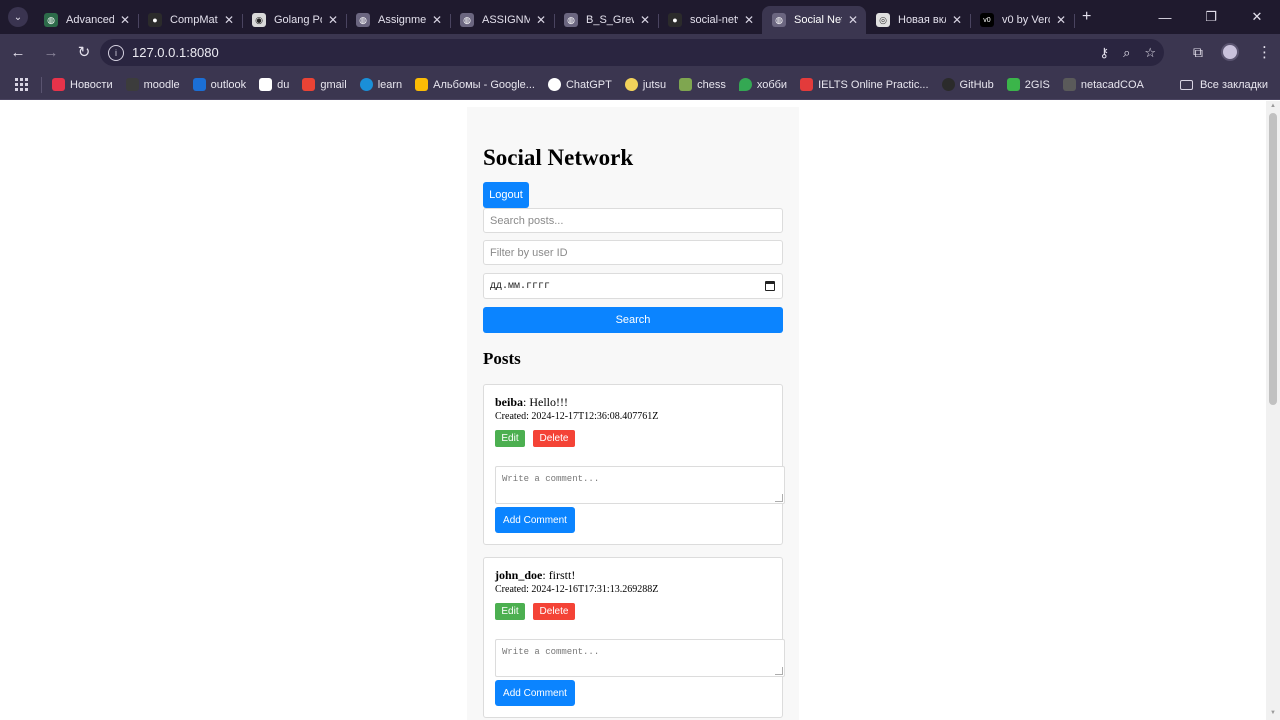 Image resolution: width=1280 pixels, height=720 pixels. What do you see at coordinates (762, 84) in the screenshot?
I see `bookmark-item: хобби` at bounding box center [762, 84].